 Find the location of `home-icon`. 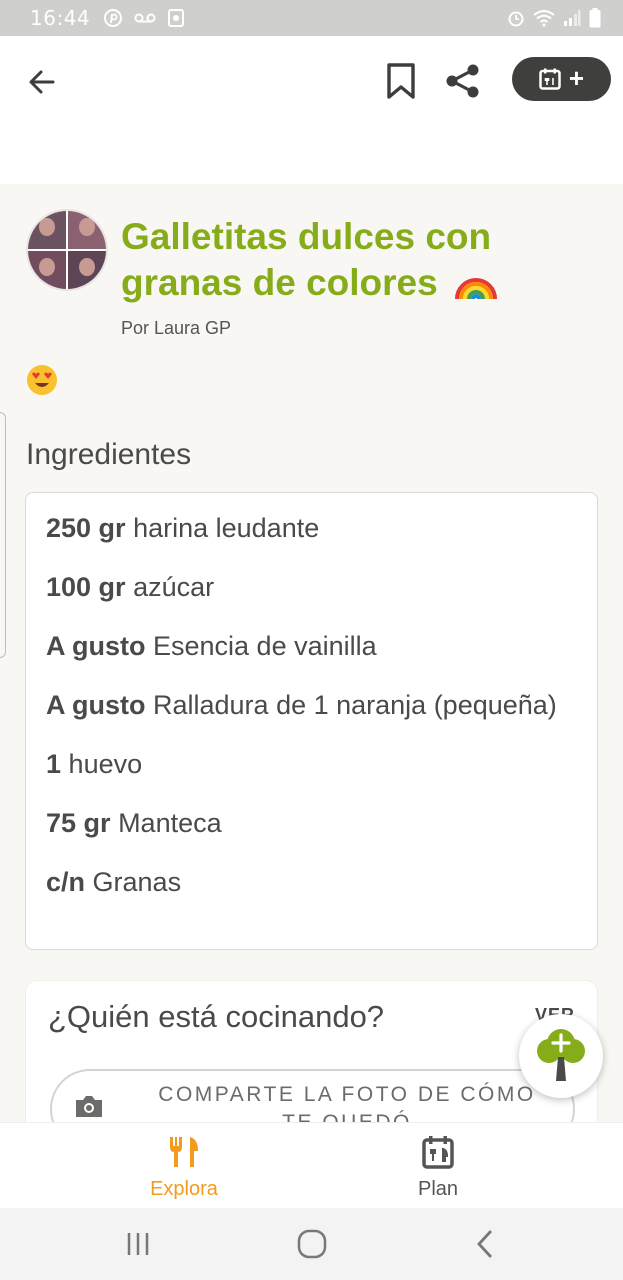

home-icon is located at coordinates (312, 1244).